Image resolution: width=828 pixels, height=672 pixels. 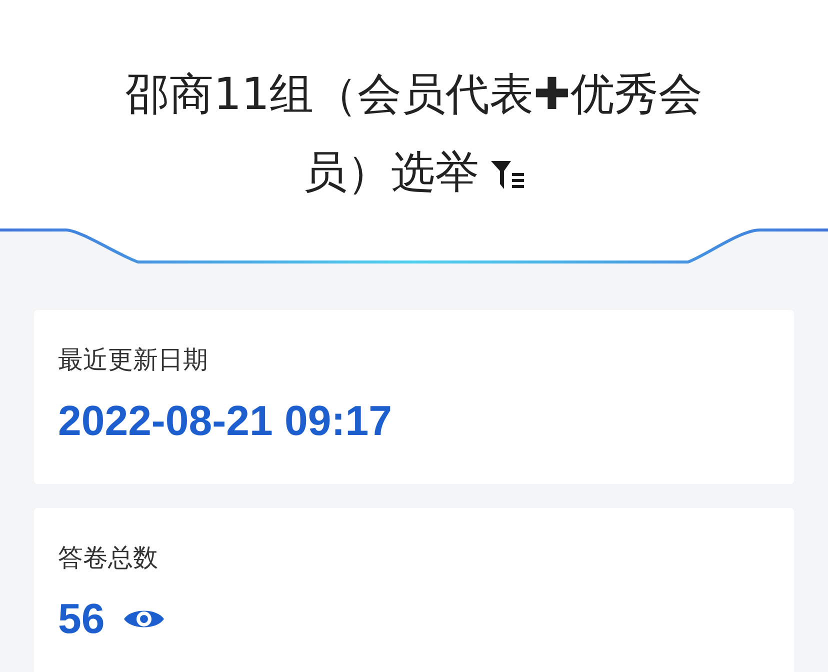 I want to click on filter-icon, so click(x=508, y=175).